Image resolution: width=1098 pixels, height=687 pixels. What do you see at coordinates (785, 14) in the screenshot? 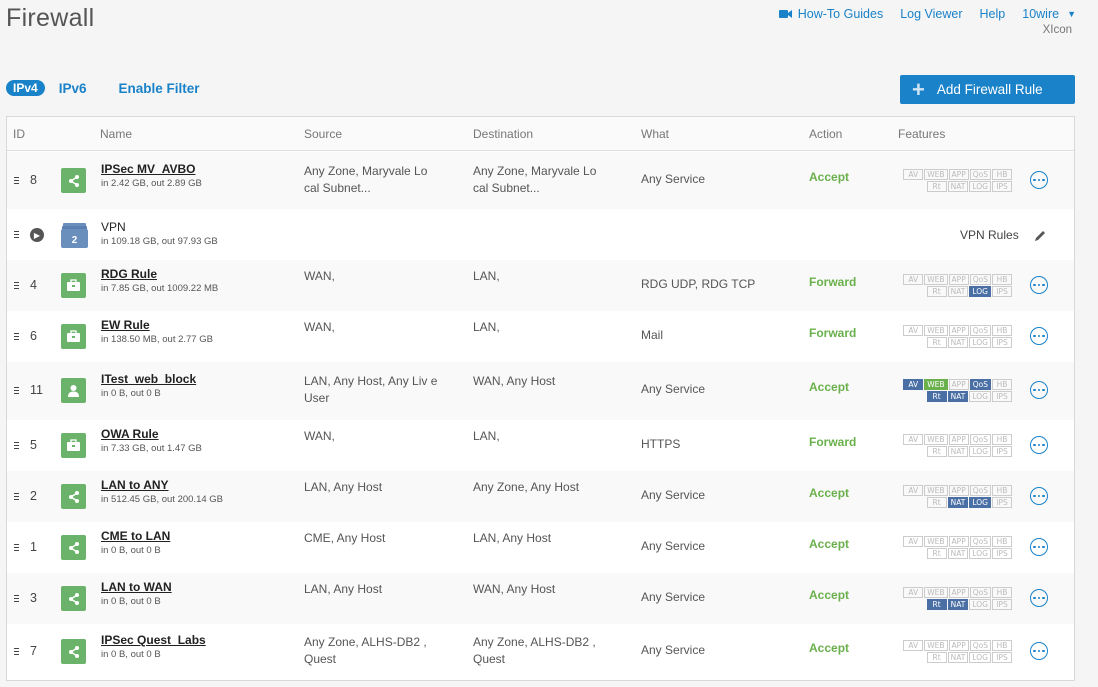
I see `video-camera-icon` at bounding box center [785, 14].